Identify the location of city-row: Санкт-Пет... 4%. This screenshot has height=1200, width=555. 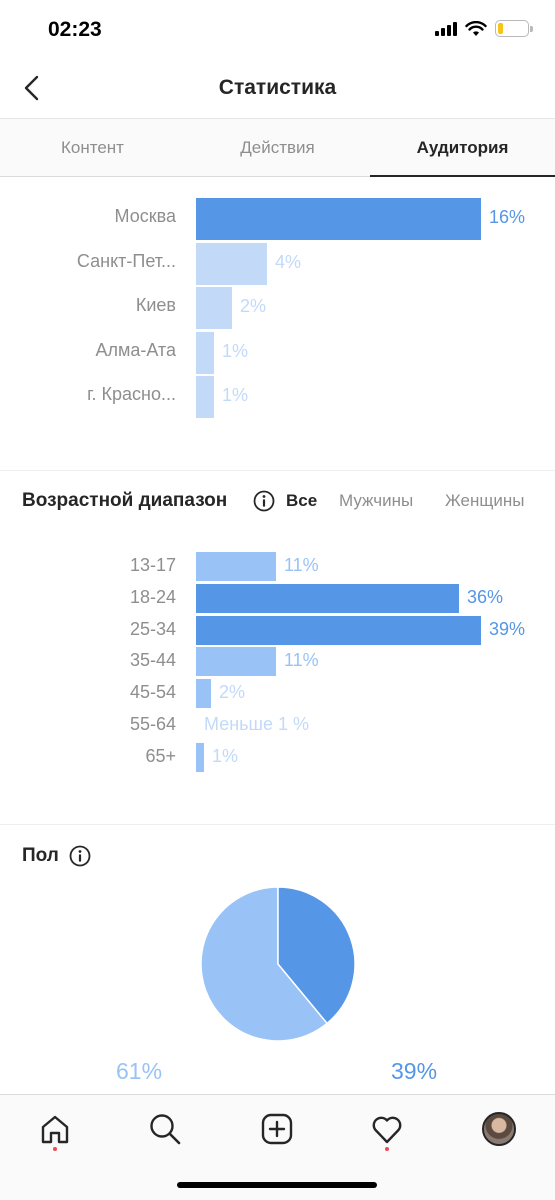
(277, 263).